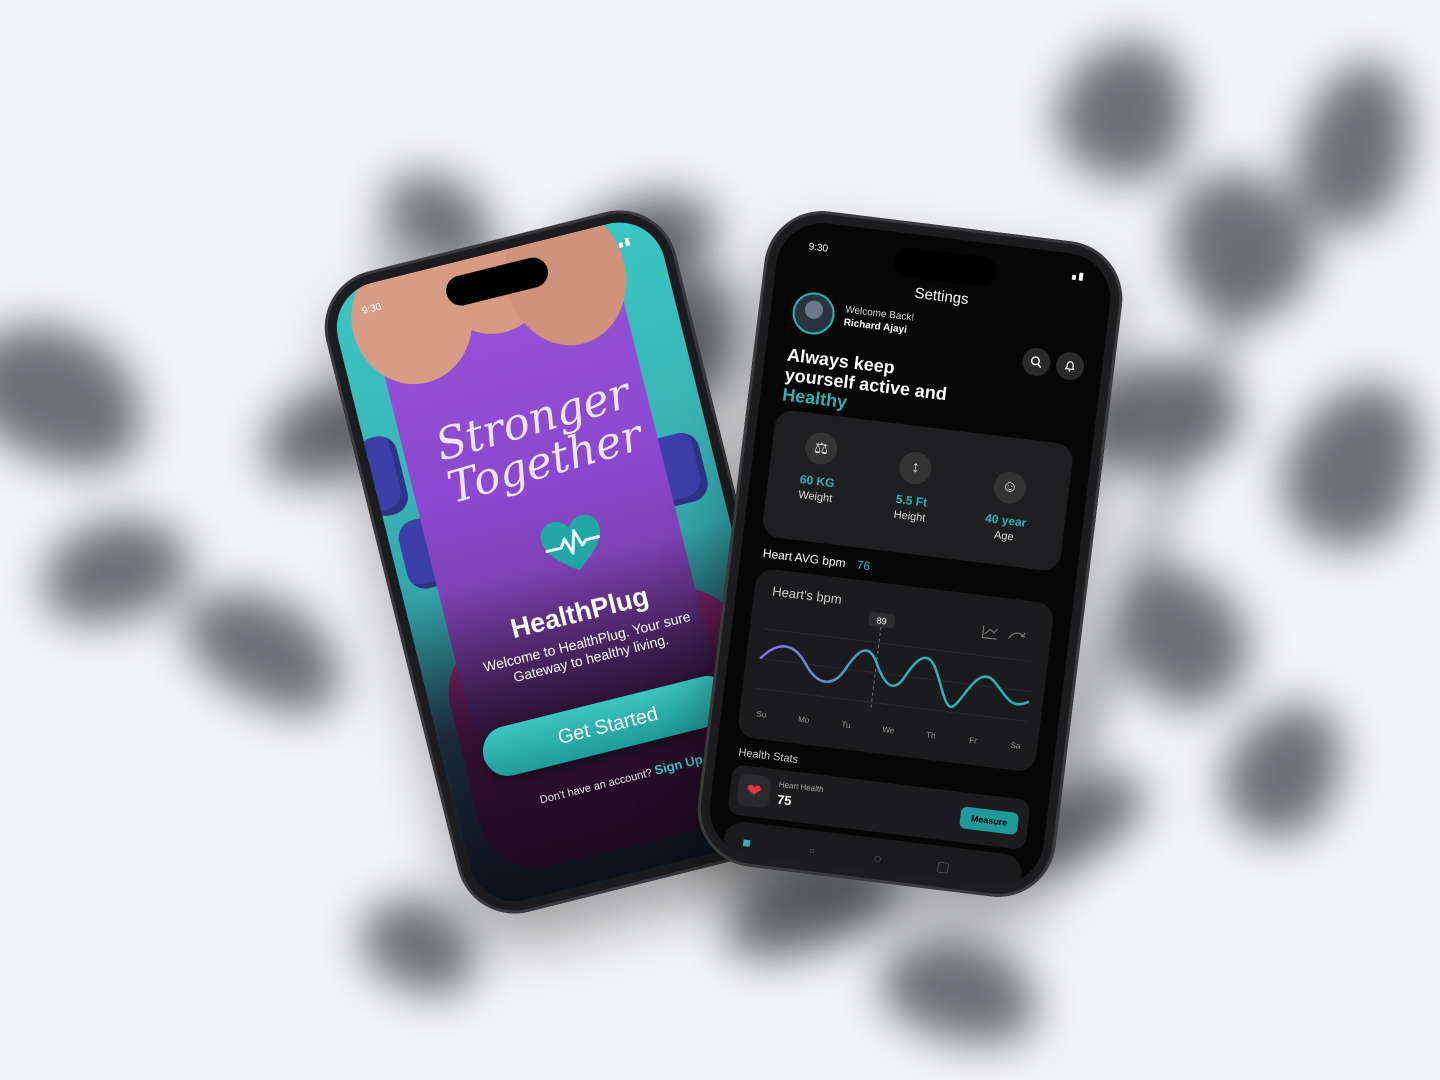  I want to click on heart-avg-value: 76, so click(863, 565).